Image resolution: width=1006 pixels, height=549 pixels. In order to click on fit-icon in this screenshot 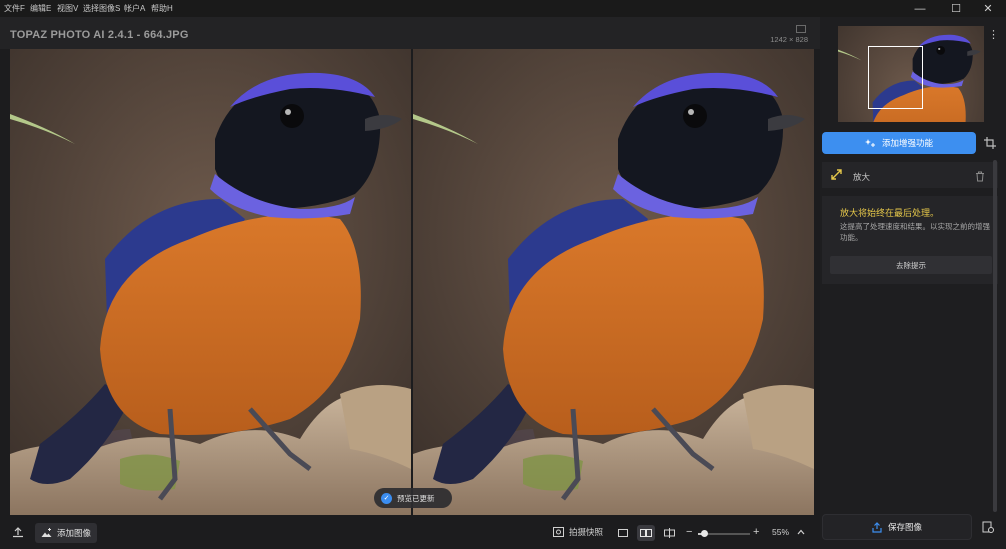, I will do `click(801, 30)`.